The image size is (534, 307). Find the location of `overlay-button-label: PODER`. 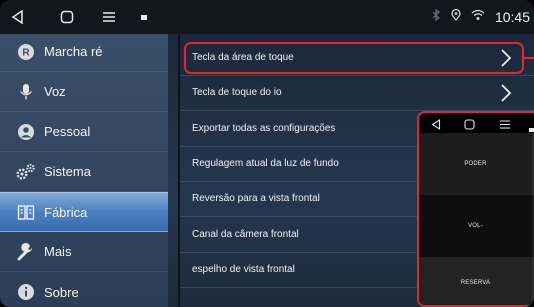

overlay-button-label: PODER is located at coordinates (475, 164).